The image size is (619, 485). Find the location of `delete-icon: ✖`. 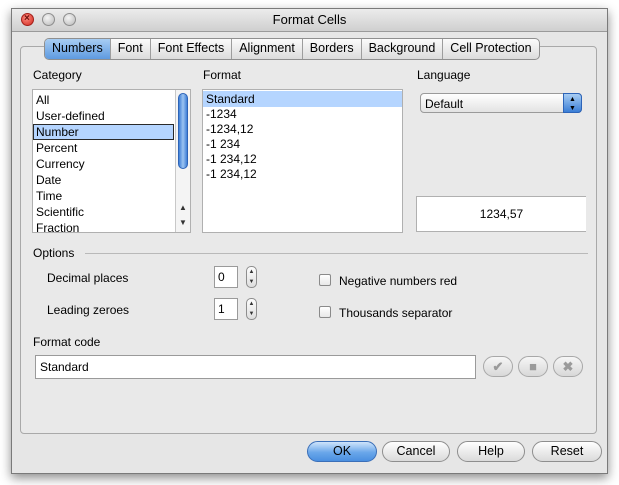

delete-icon: ✖ is located at coordinates (568, 366).